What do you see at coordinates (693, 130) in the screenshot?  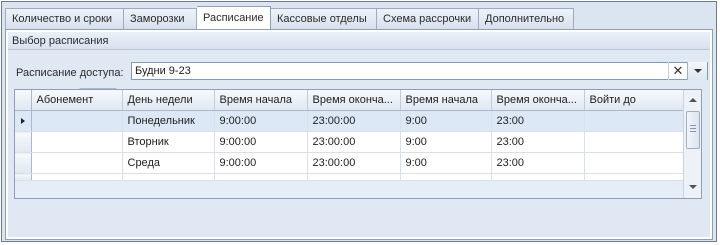 I see `scroll-thumb` at bounding box center [693, 130].